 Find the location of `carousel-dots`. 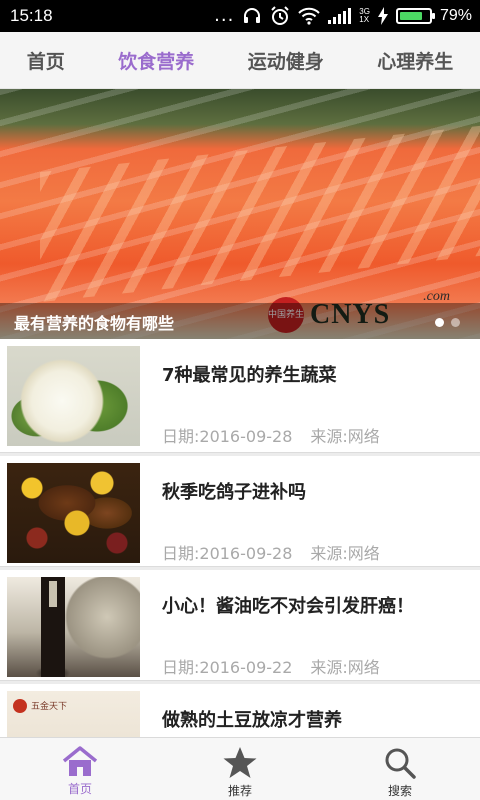

carousel-dots is located at coordinates (447, 322).